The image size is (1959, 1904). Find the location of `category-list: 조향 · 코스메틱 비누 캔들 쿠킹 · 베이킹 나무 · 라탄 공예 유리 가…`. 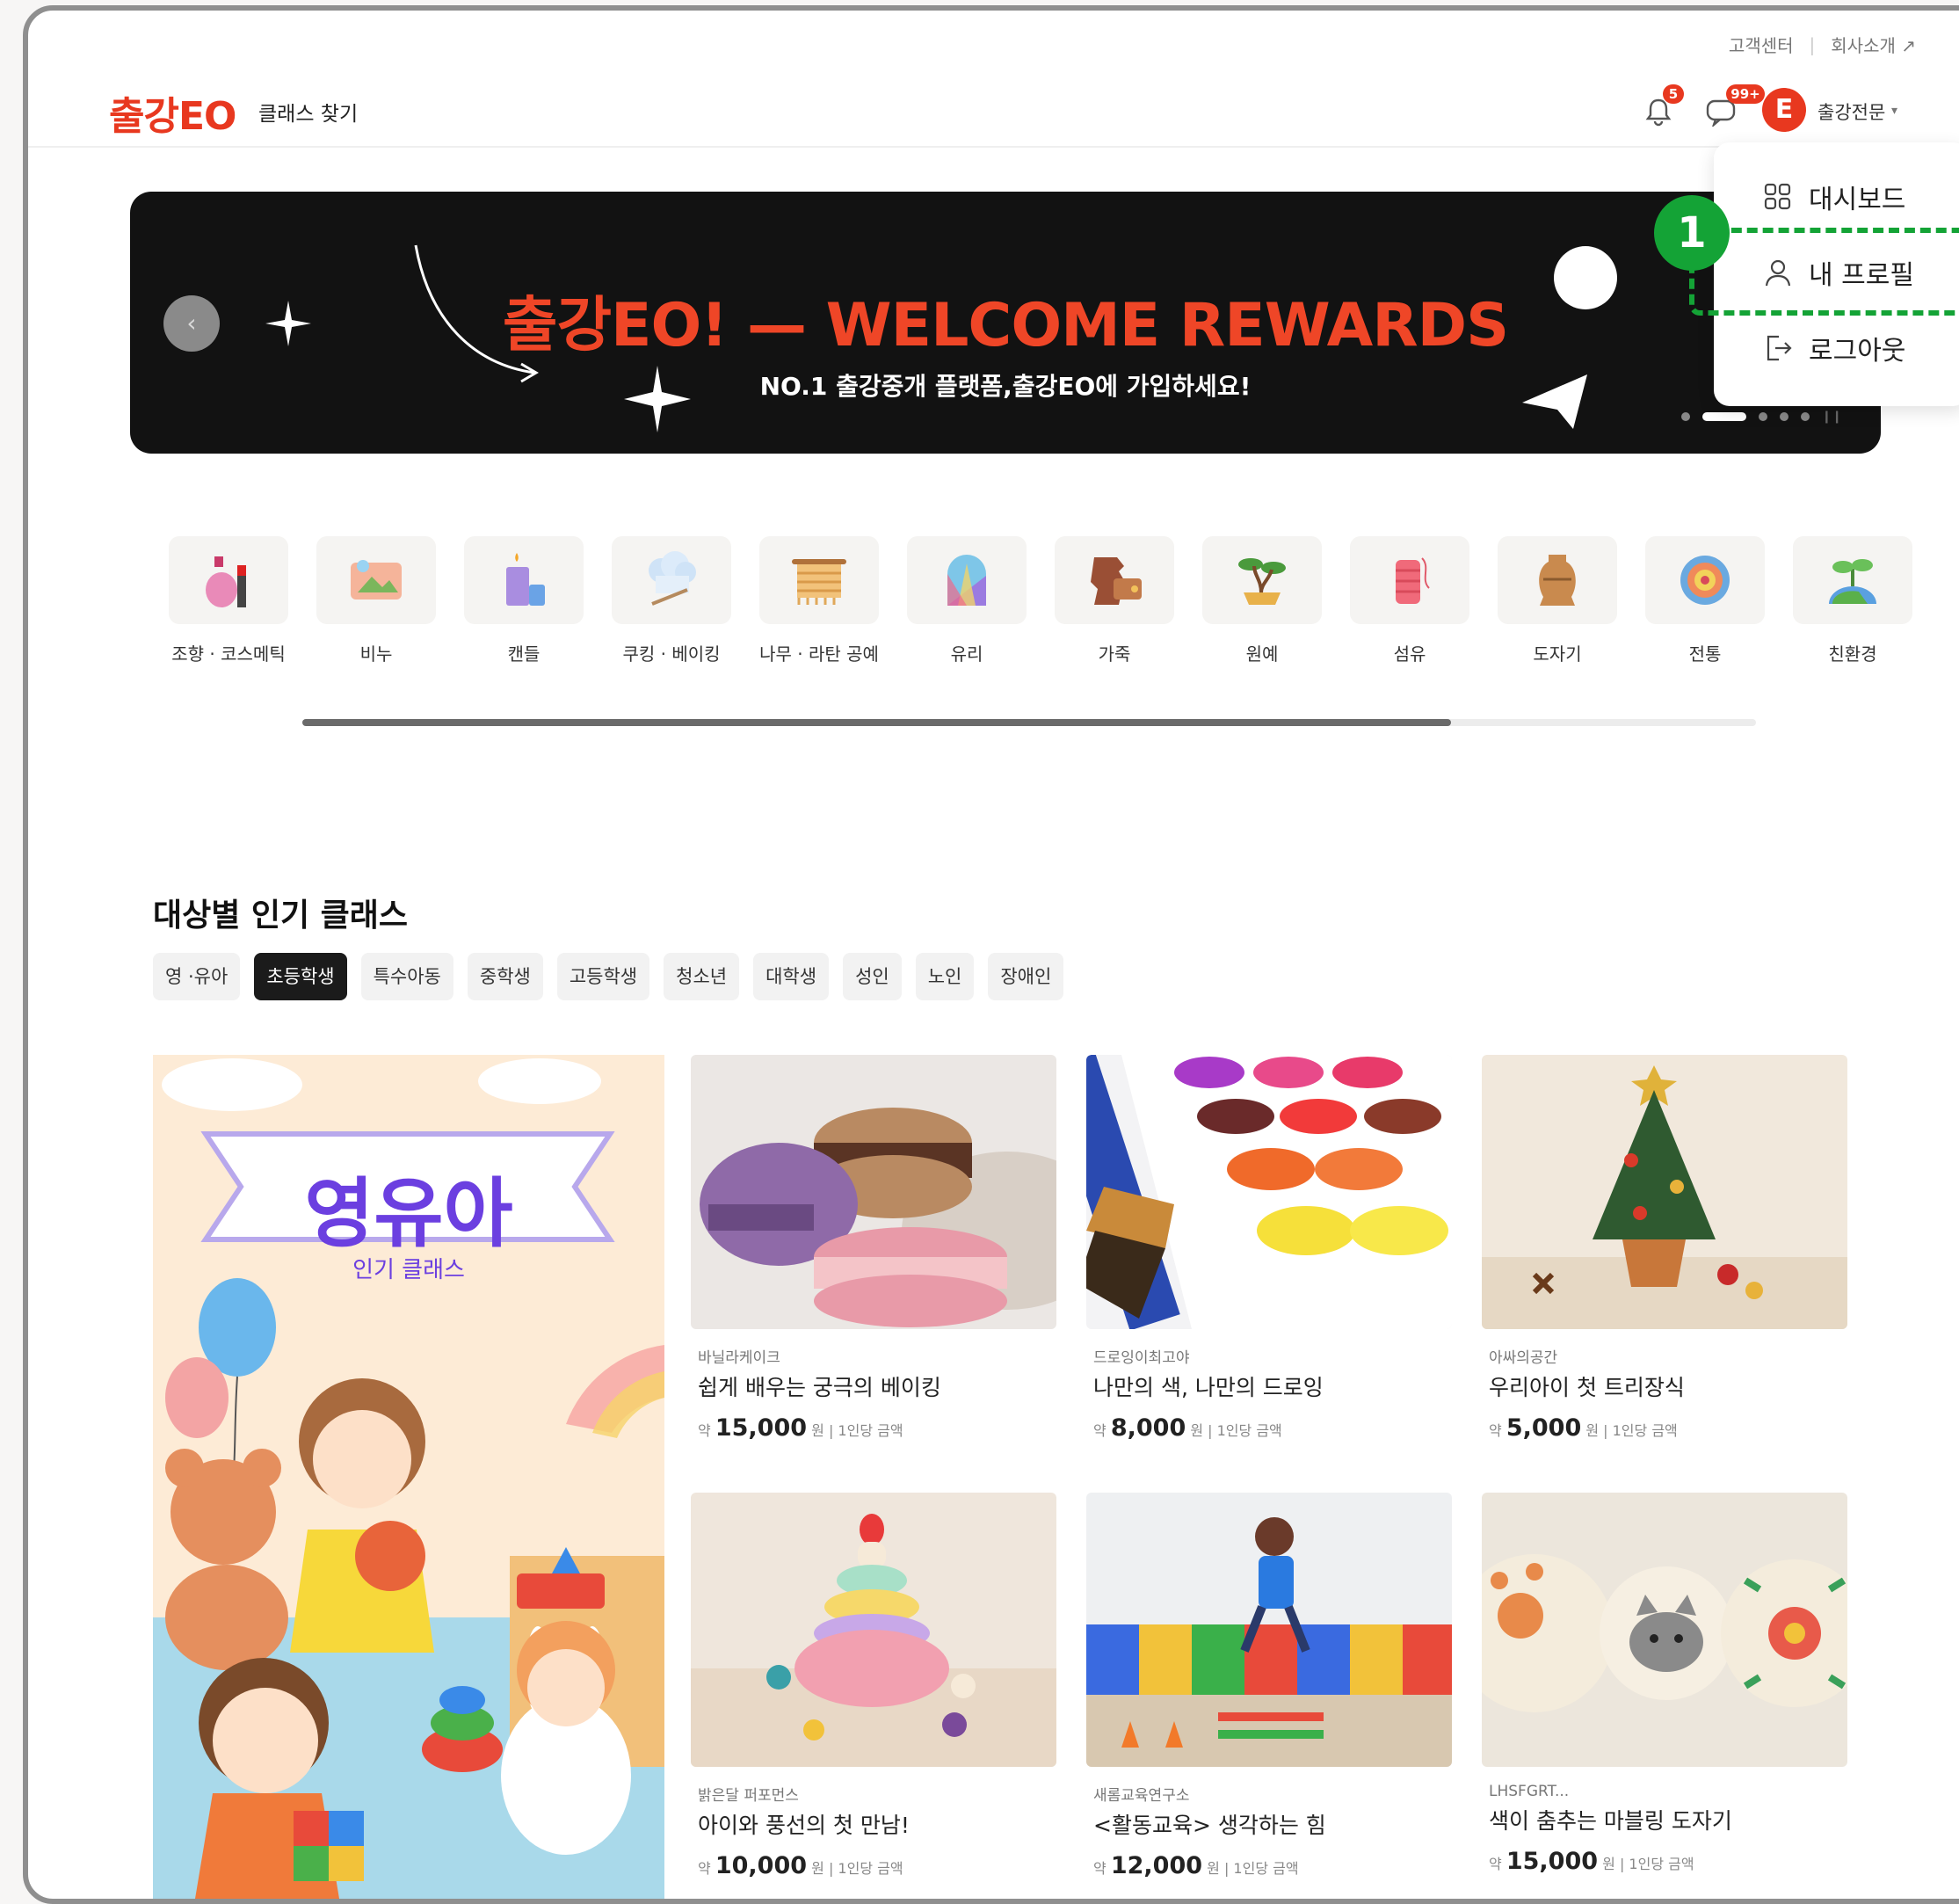

category-list: 조향 · 코스메틱 비누 캔들 쿠킹 · 베이킹 나무 · 라탄 공예 유리 가… is located at coordinates (1040, 600).